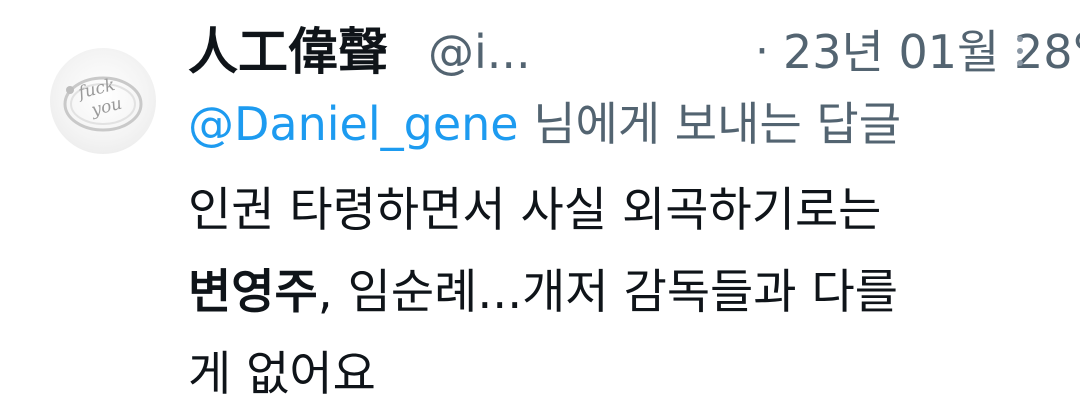  Describe the element at coordinates (288, 52) in the screenshot. I see `display-name: 人工偉聲` at that location.